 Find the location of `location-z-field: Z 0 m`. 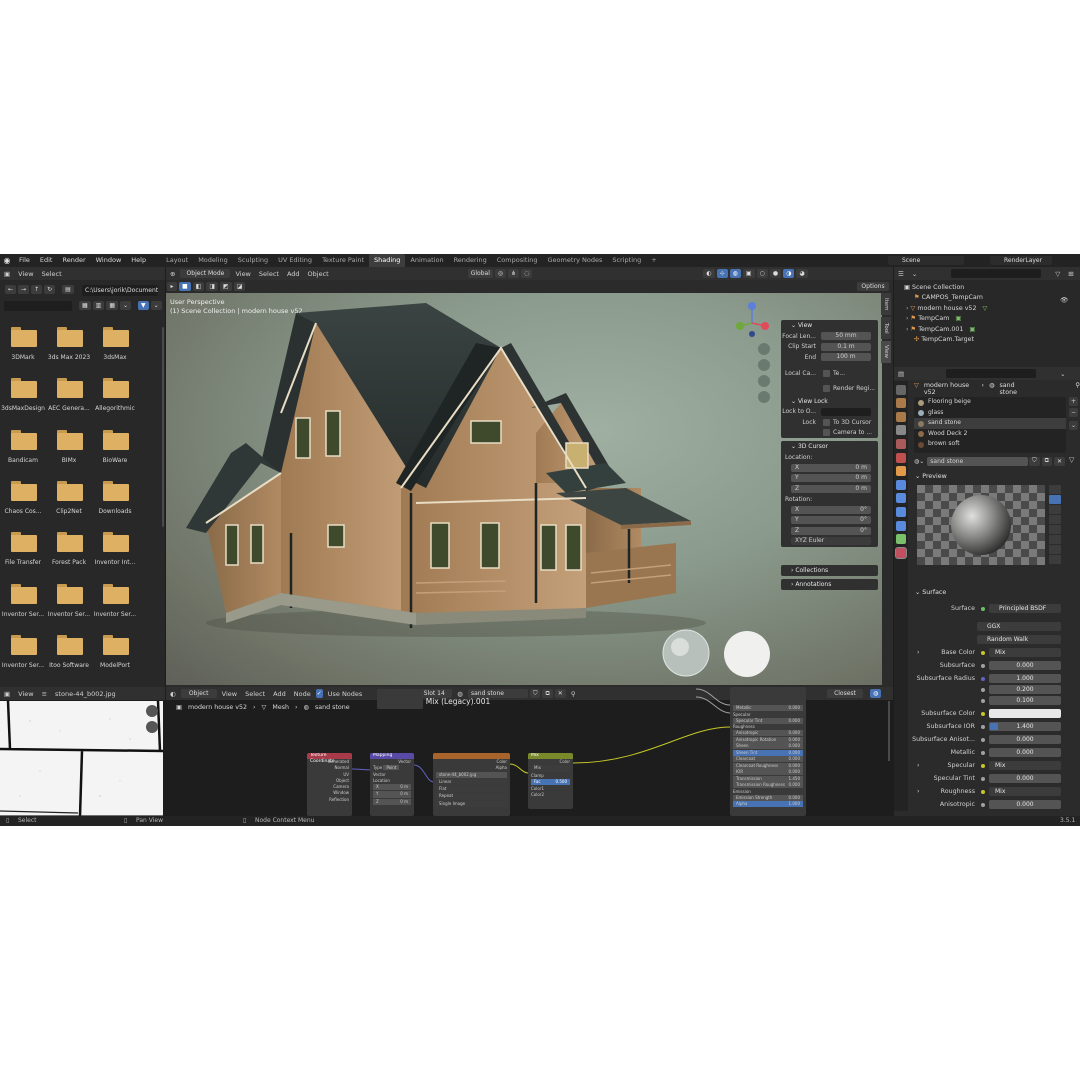

location-z-field: Z 0 m is located at coordinates (392, 802).